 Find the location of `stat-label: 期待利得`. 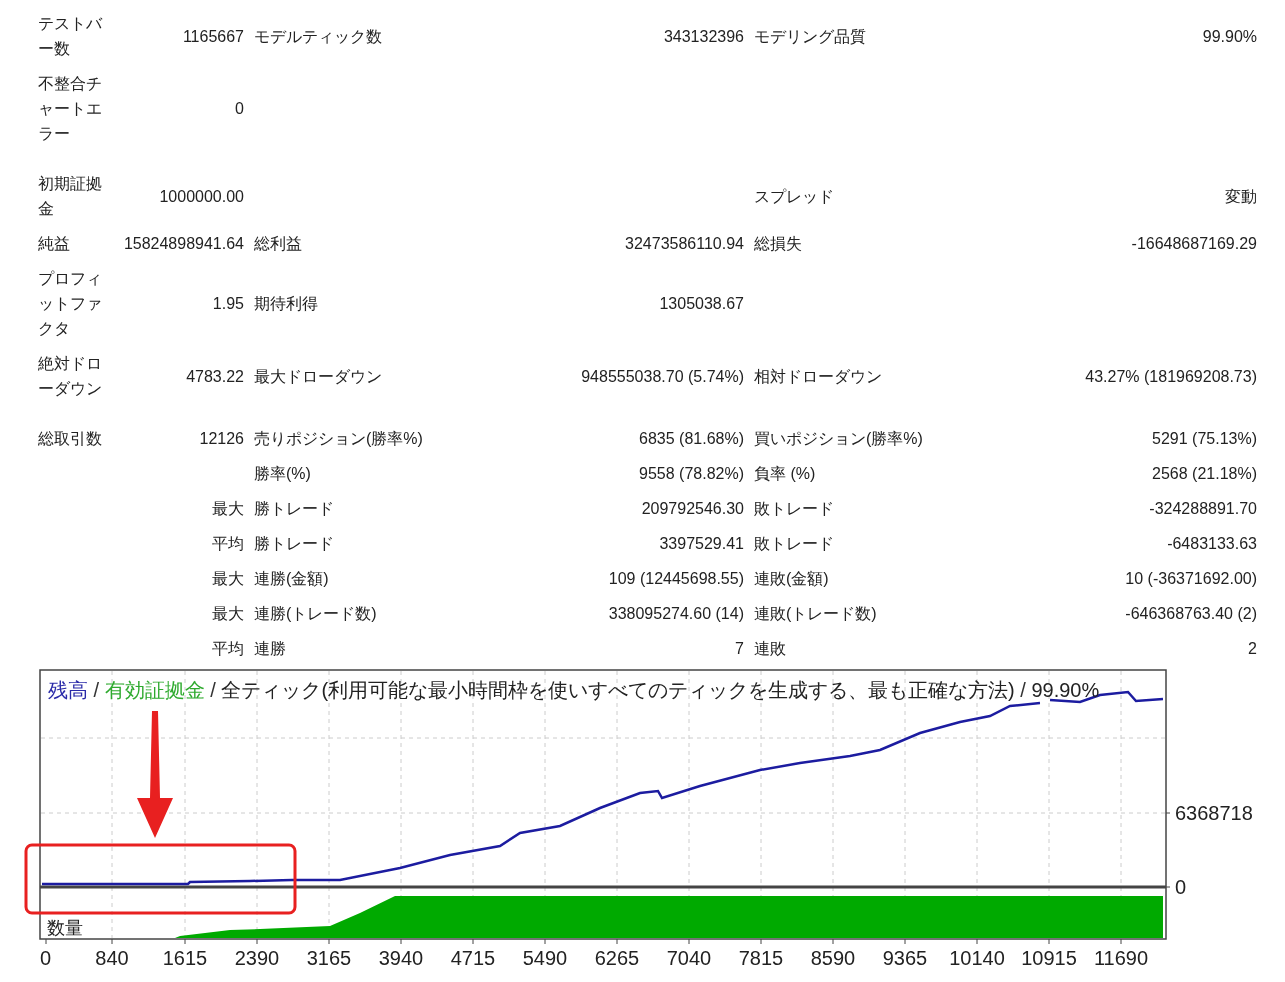

stat-label: 期待利得 is located at coordinates (286, 304).